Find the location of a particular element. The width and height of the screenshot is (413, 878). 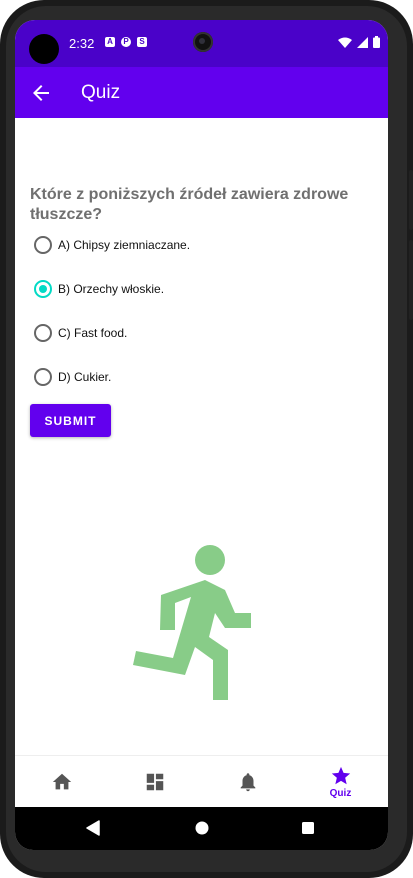

star-icon is located at coordinates (341, 775).